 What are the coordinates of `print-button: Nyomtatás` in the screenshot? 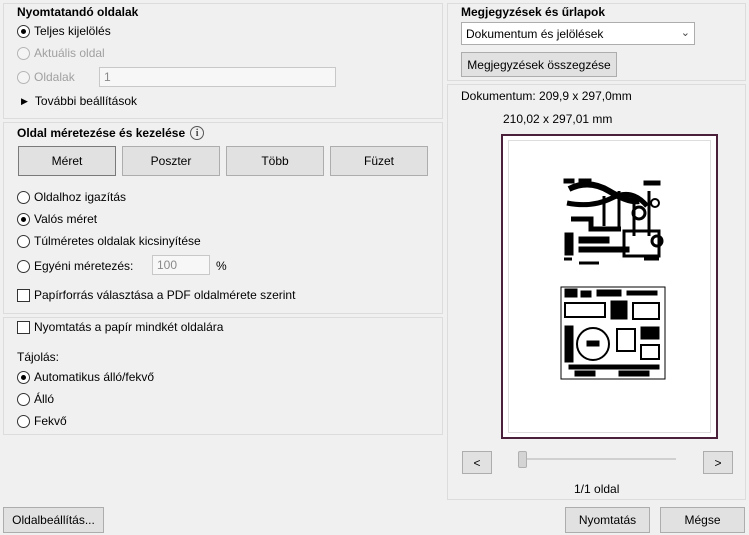 It's located at (607, 520).